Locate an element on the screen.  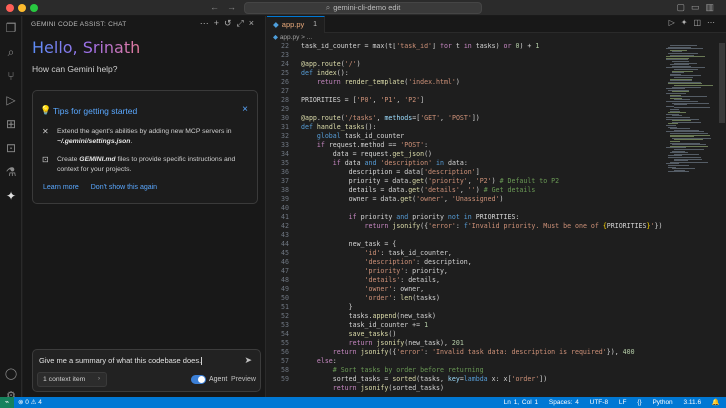
run-debug-icon: ▷ is located at coordinates (11, 100).